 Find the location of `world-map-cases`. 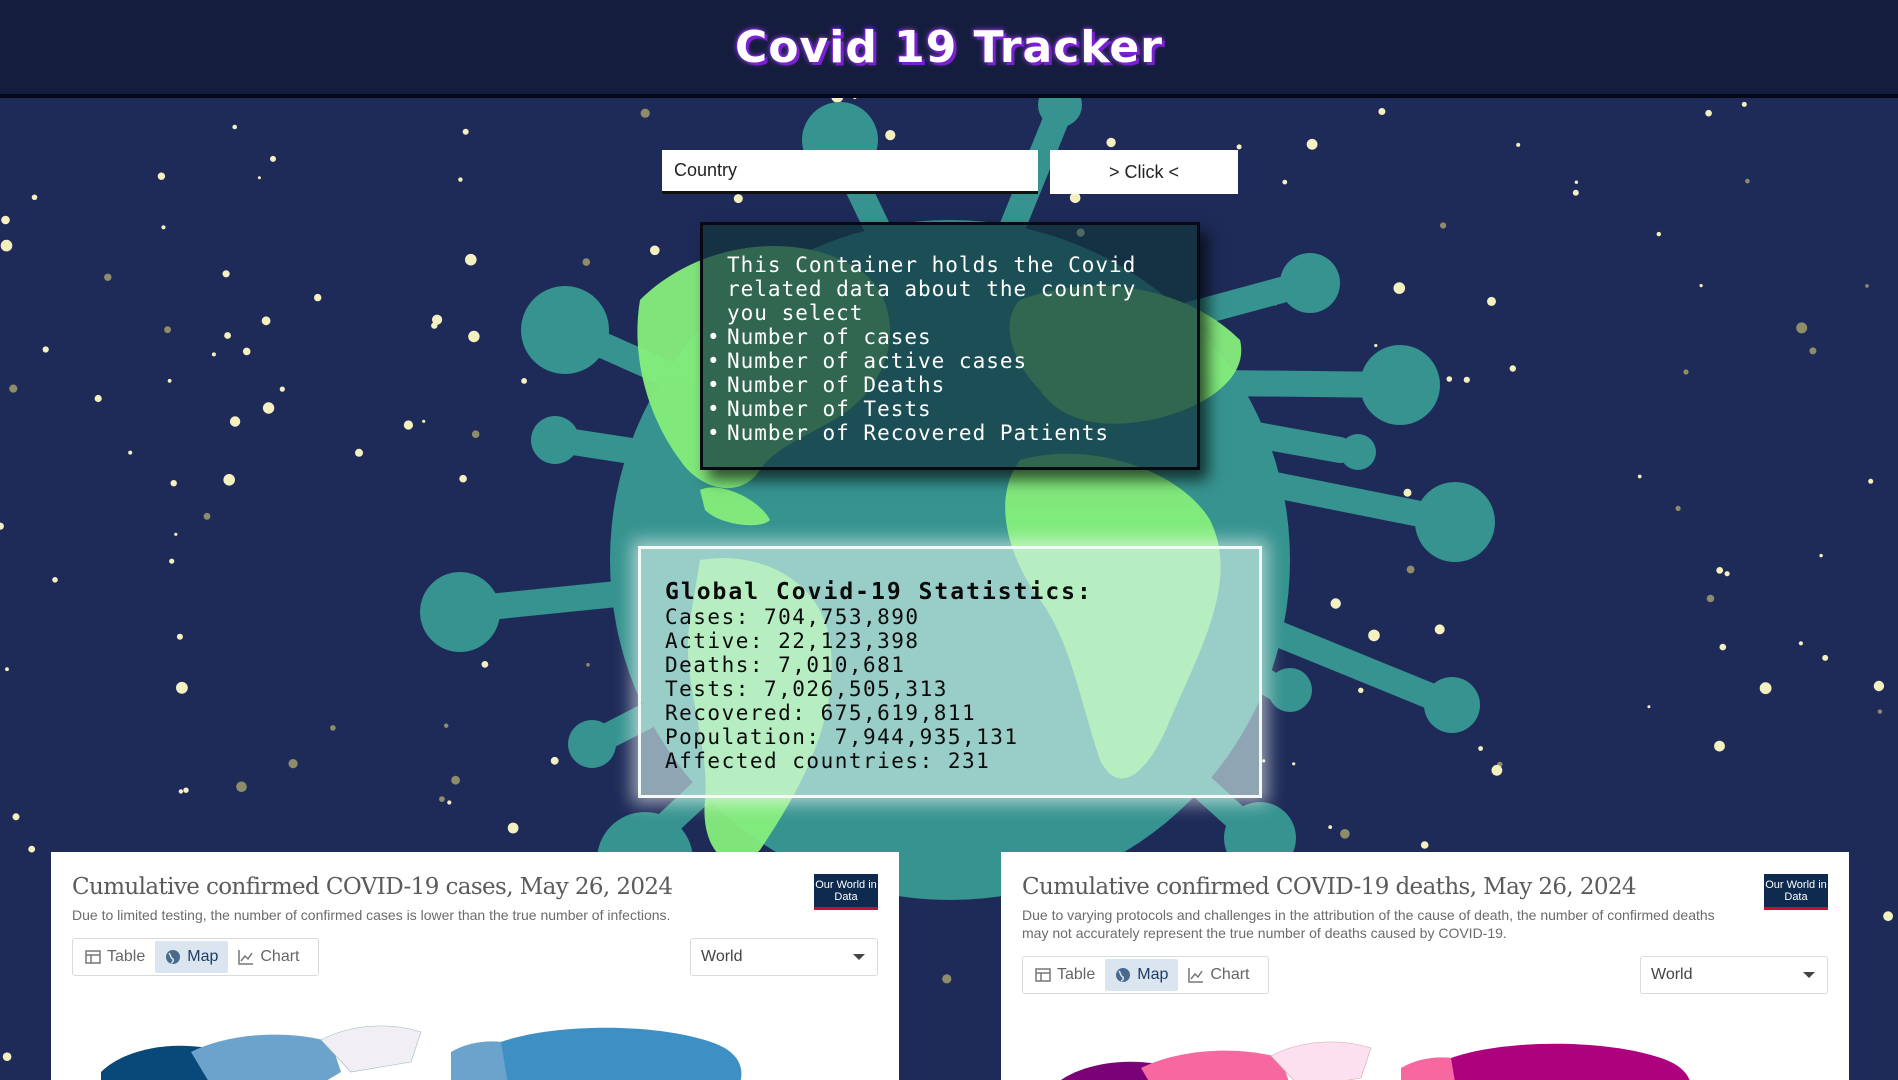

world-map-cases is located at coordinates (451, 1046).